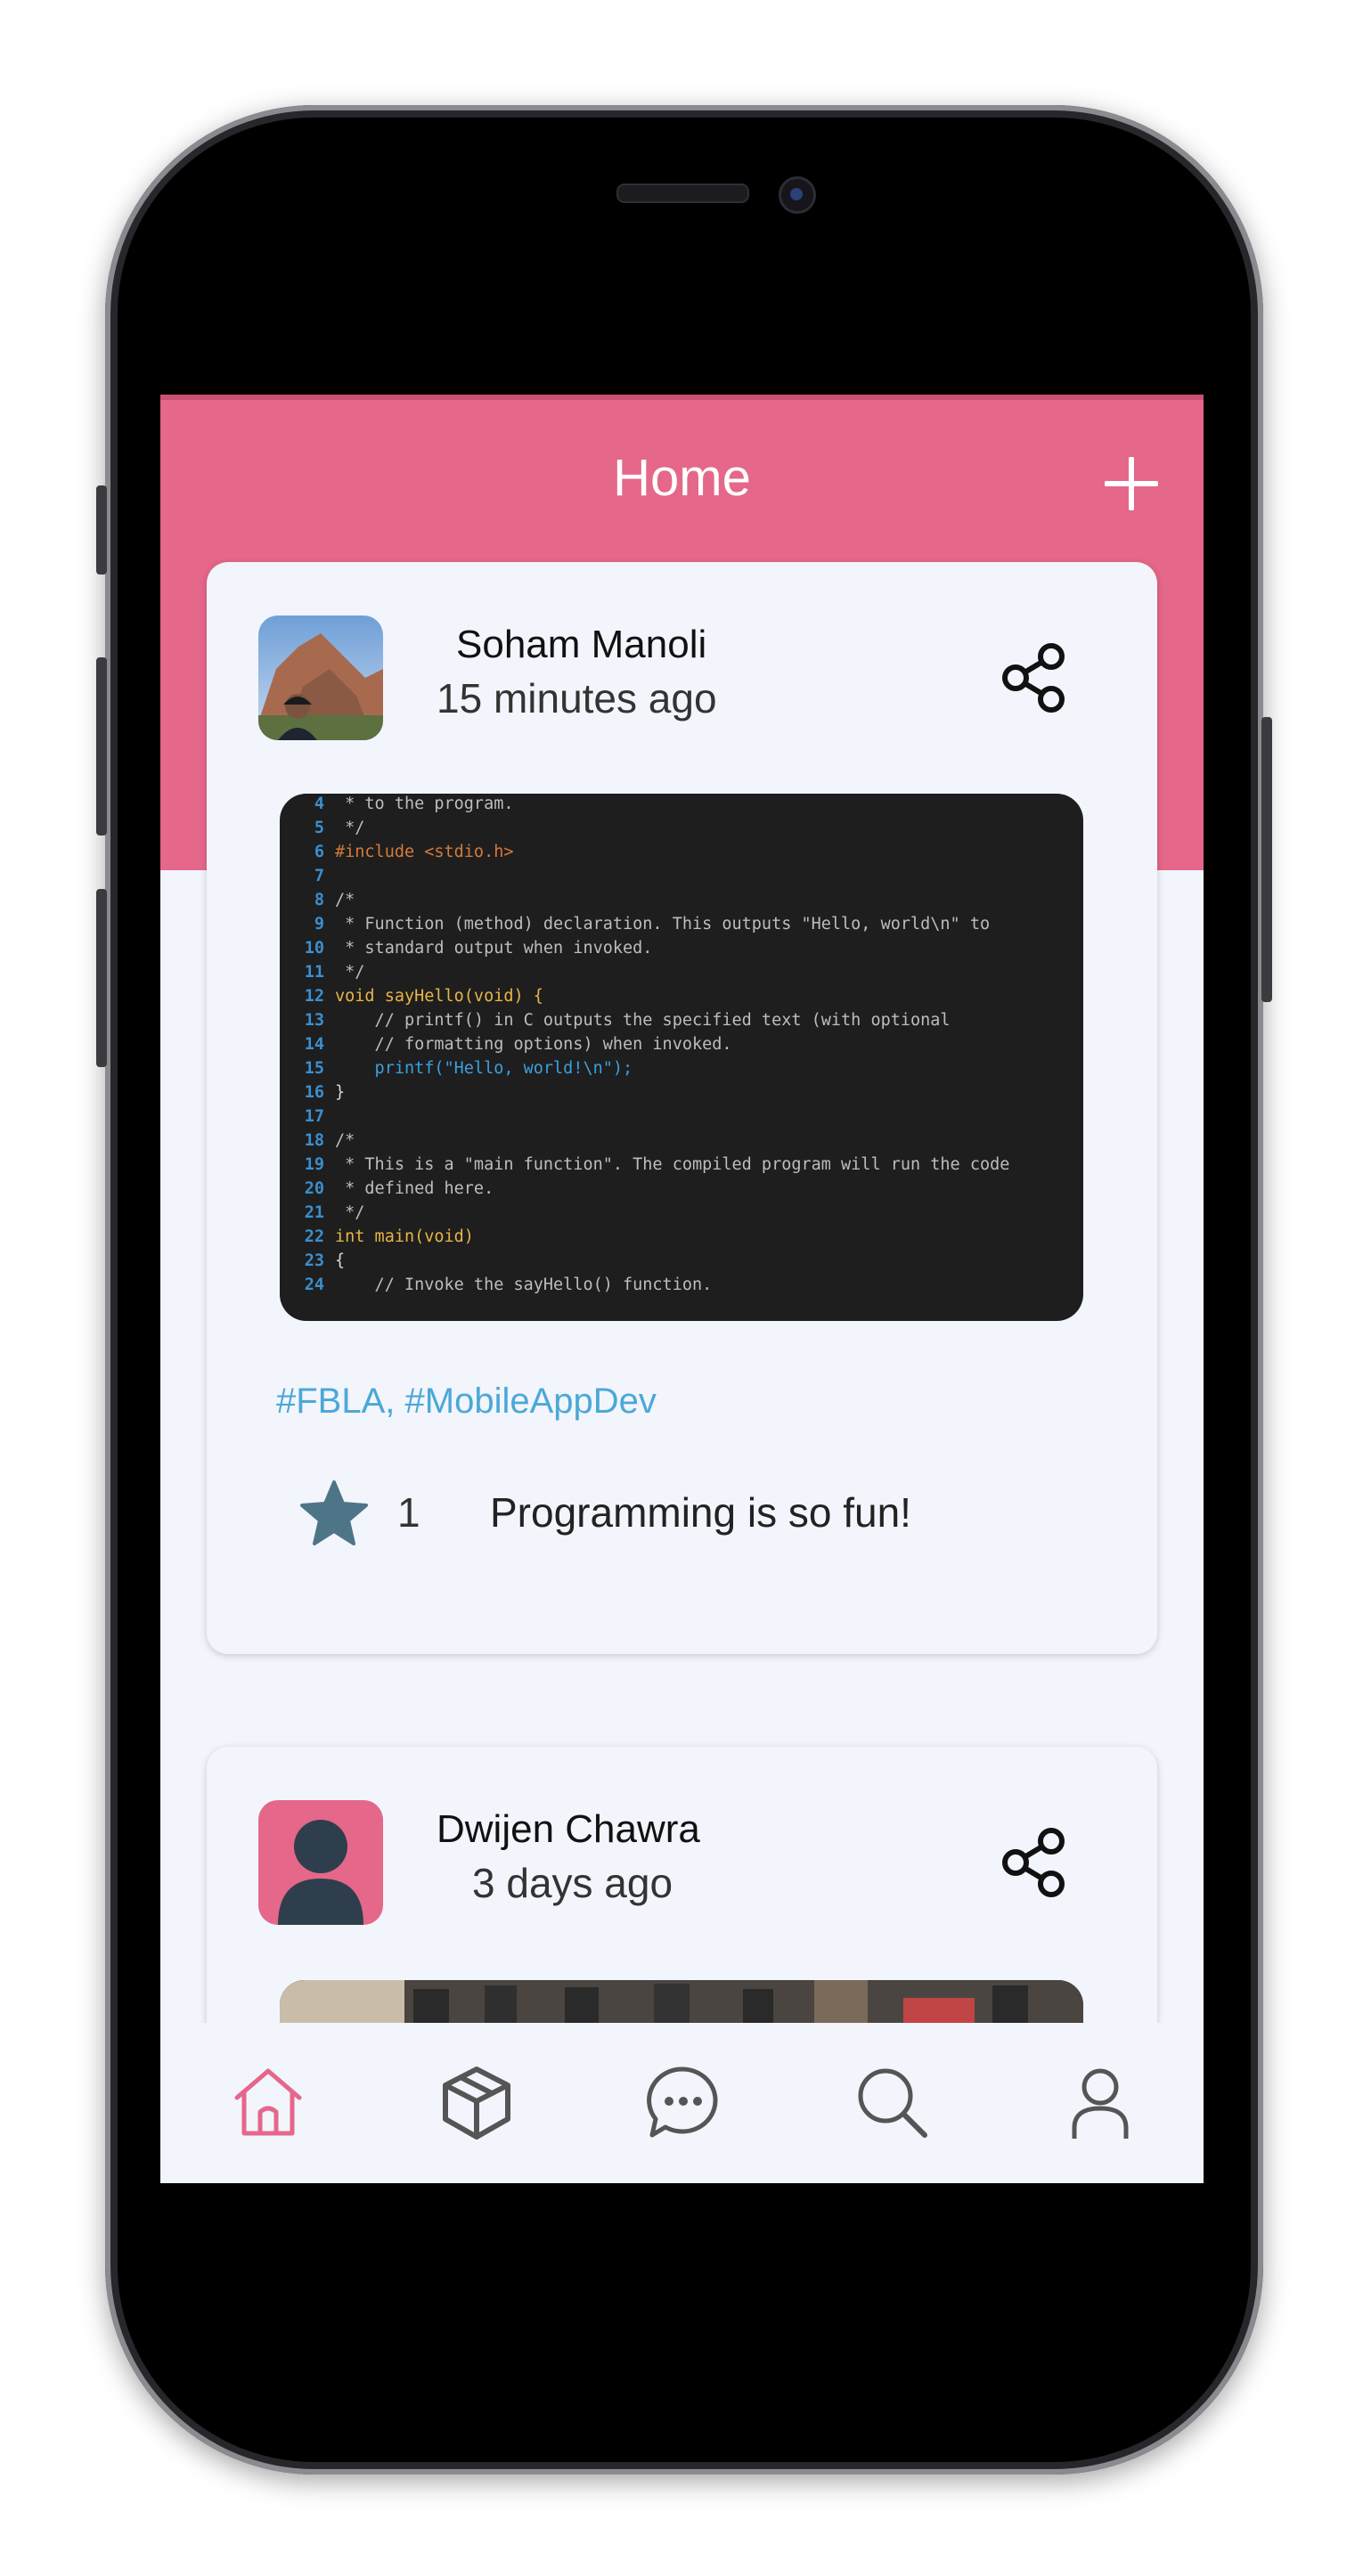 Image resolution: width=1363 pixels, height=2576 pixels. I want to click on code-line: 4 * to the program., so click(414, 804).